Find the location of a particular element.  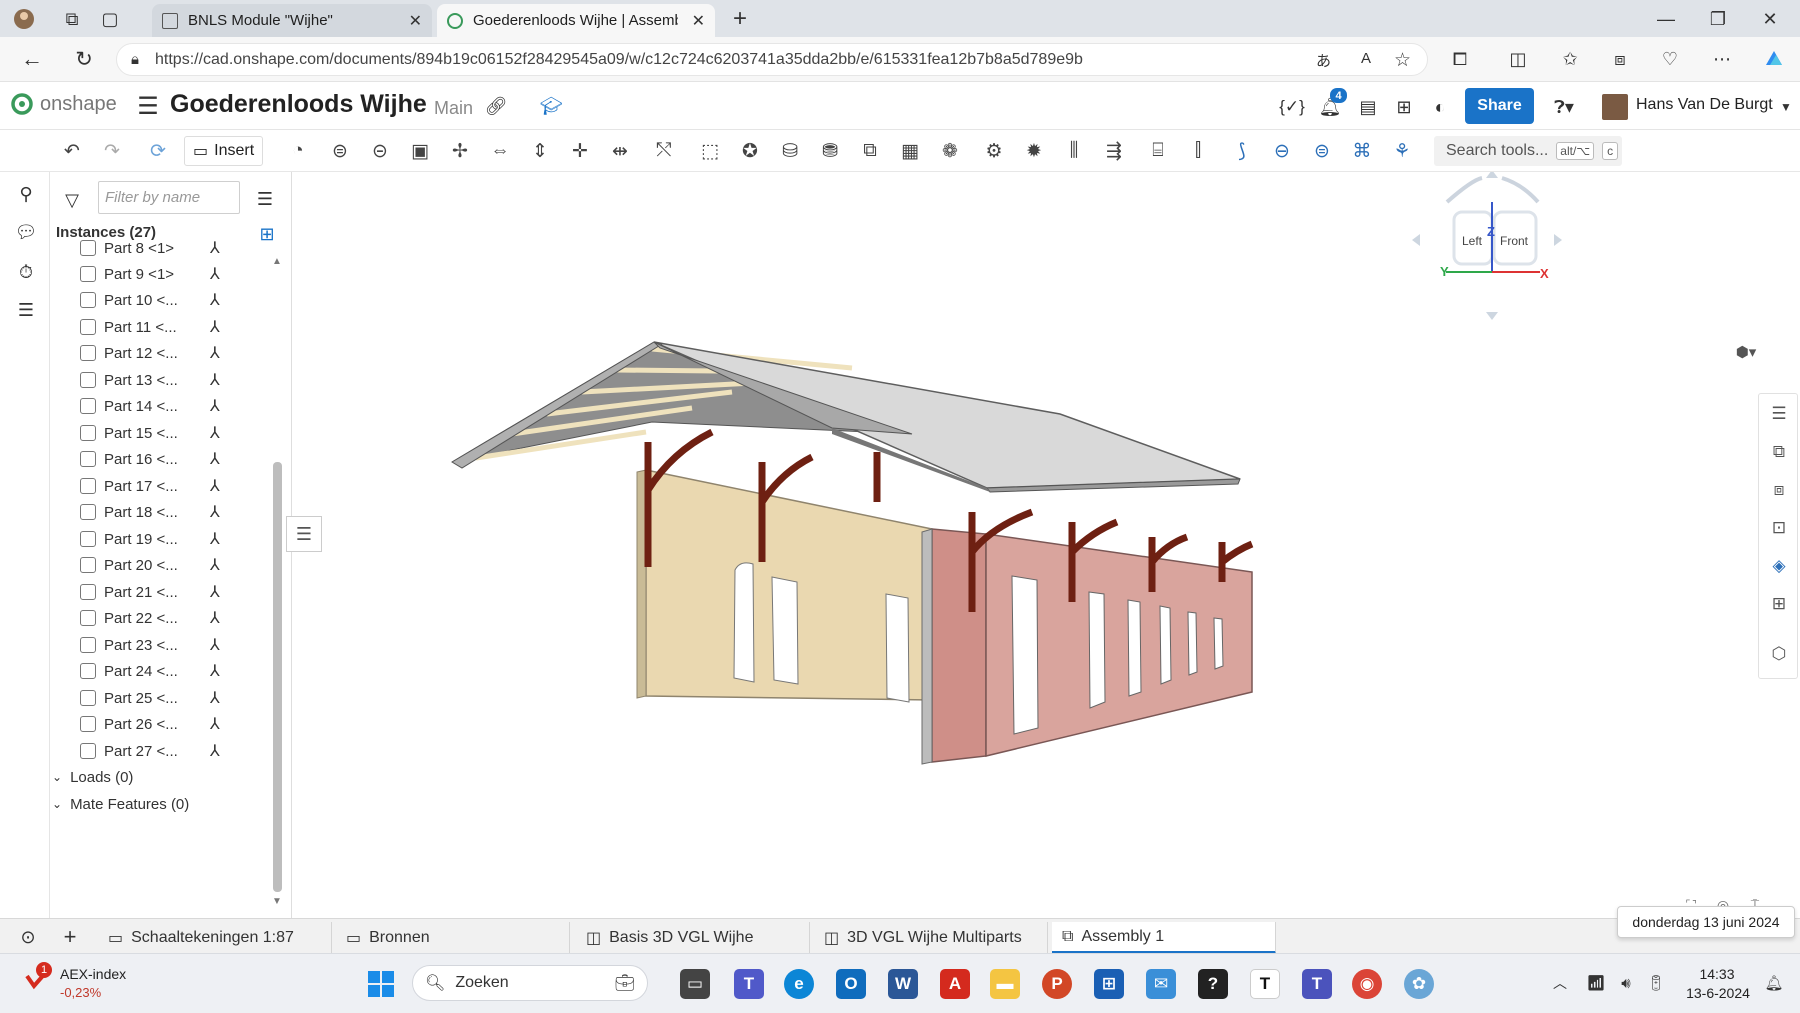

share-button: Share is located at coordinates (1499, 106).